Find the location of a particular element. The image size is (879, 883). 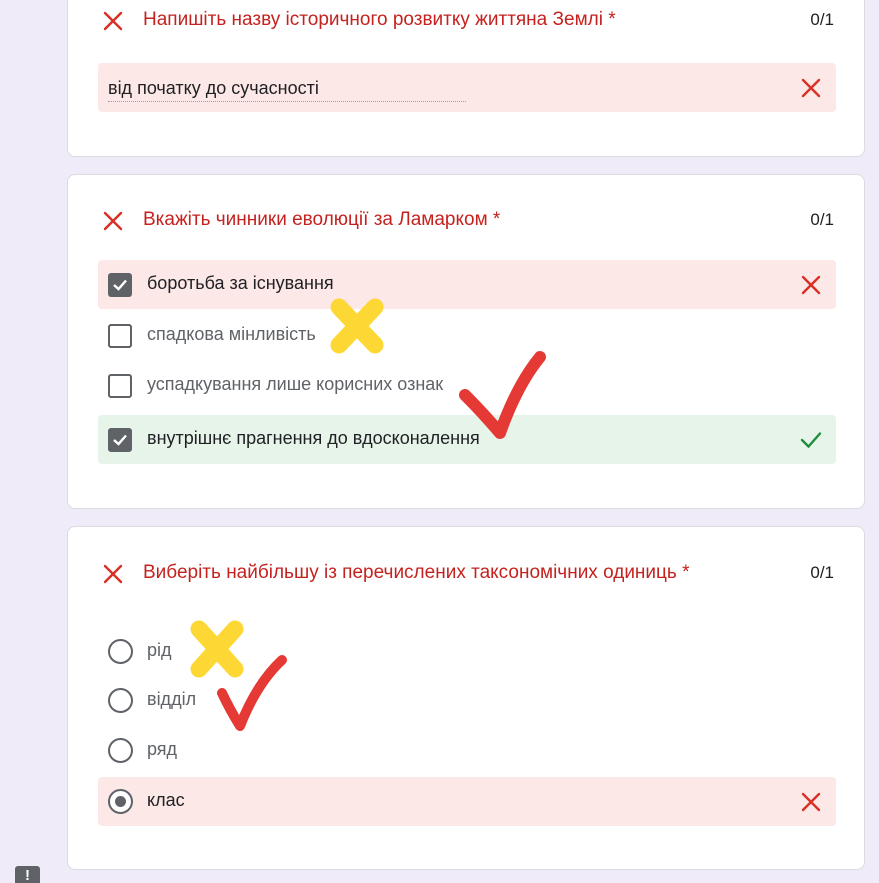

option-label: внутрішнє прагнення до вдосконалення is located at coordinates (313, 438).